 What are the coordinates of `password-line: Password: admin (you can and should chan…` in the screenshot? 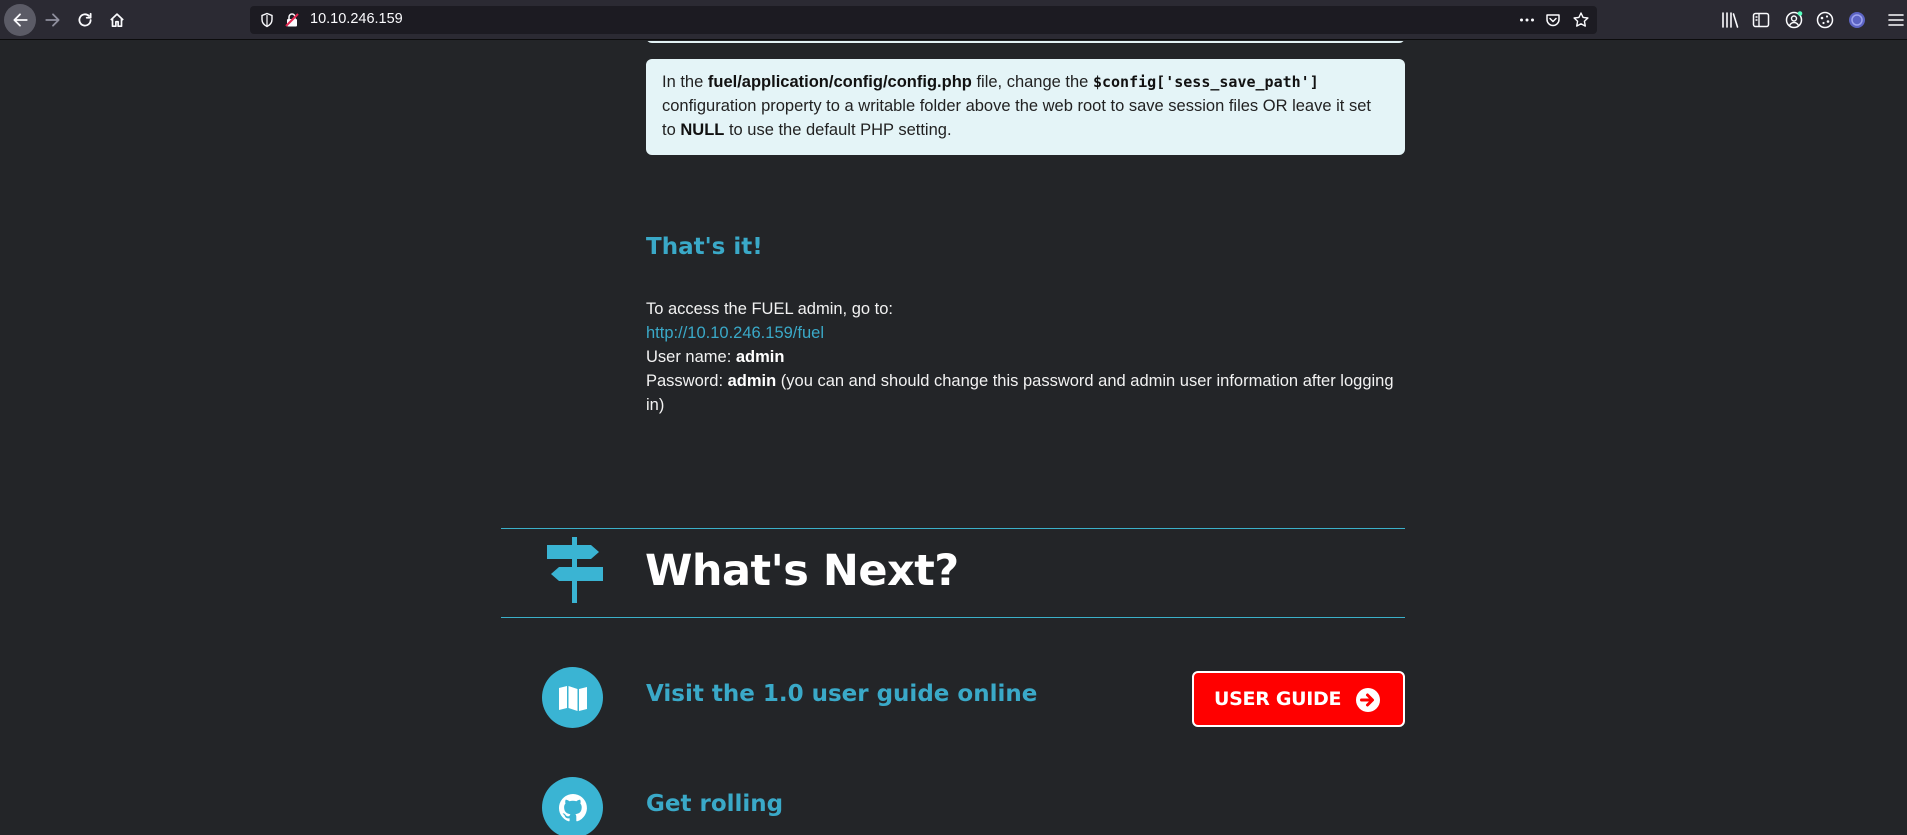 It's located at (1026, 393).